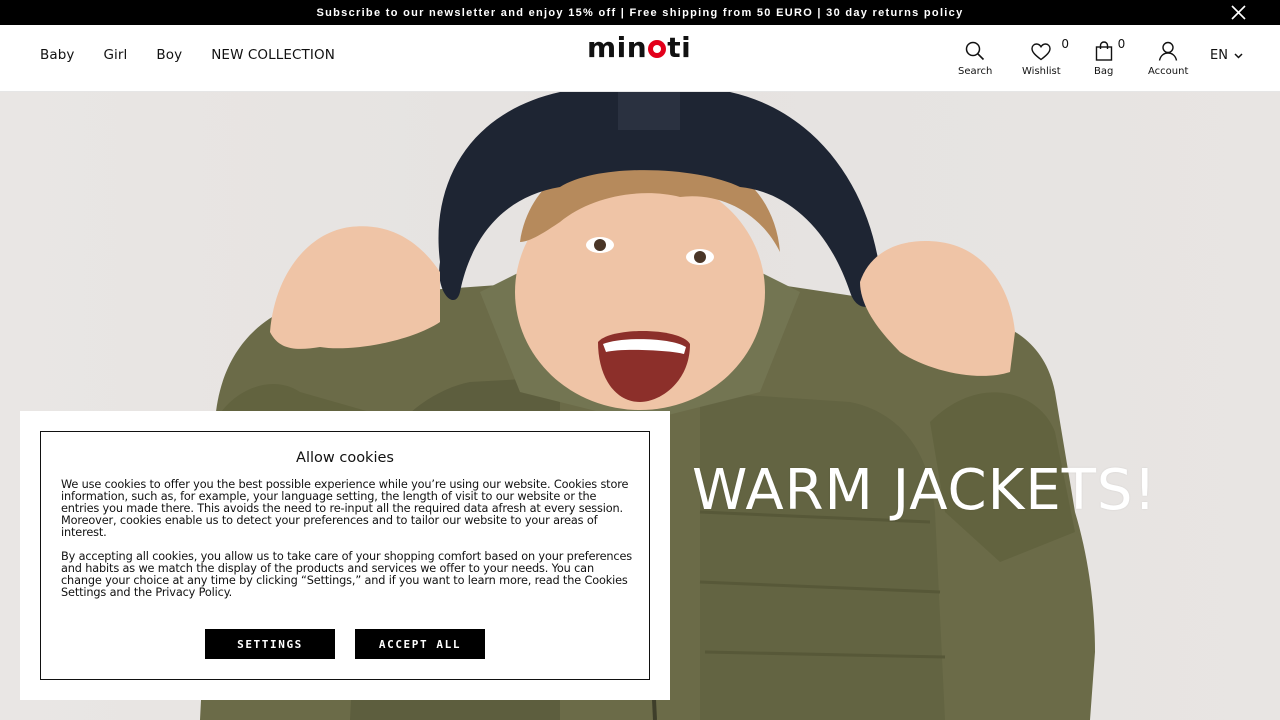 This screenshot has height=720, width=1280. What do you see at coordinates (1238, 12) in the screenshot?
I see `close-icon` at bounding box center [1238, 12].